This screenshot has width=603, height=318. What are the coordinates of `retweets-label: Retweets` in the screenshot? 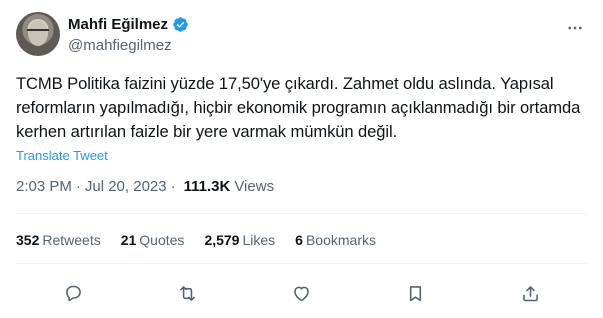 It's located at (71, 240).